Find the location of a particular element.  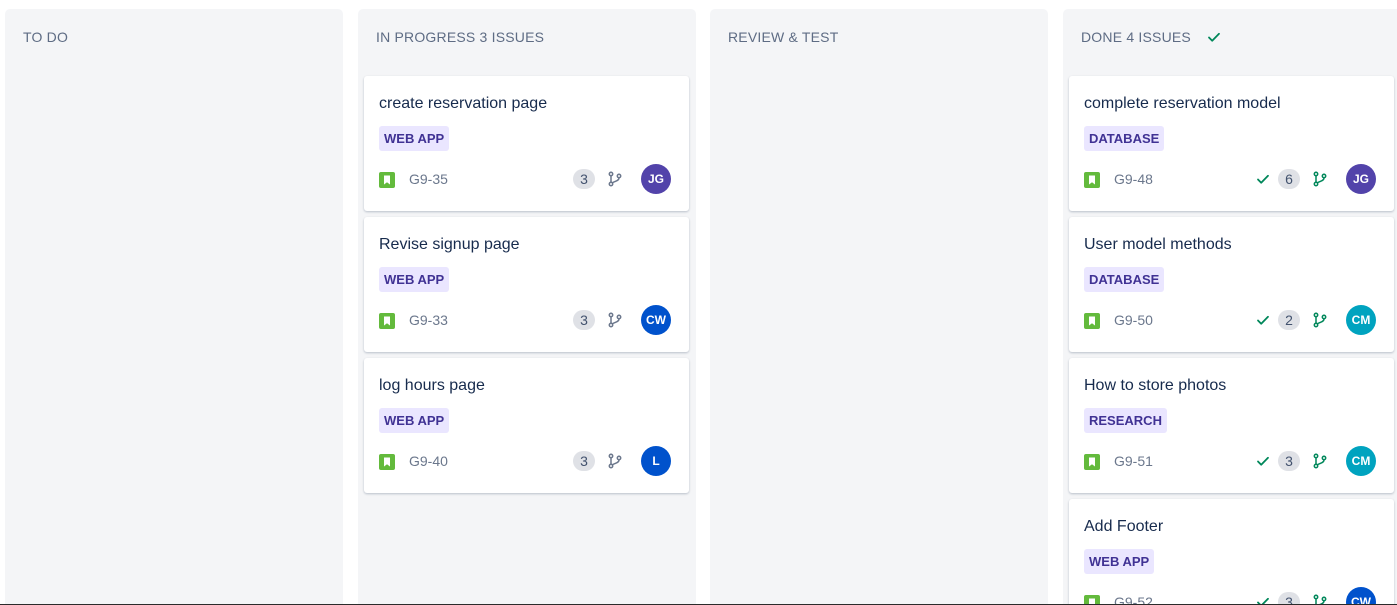

card-meta: 3 L is located at coordinates (622, 461).